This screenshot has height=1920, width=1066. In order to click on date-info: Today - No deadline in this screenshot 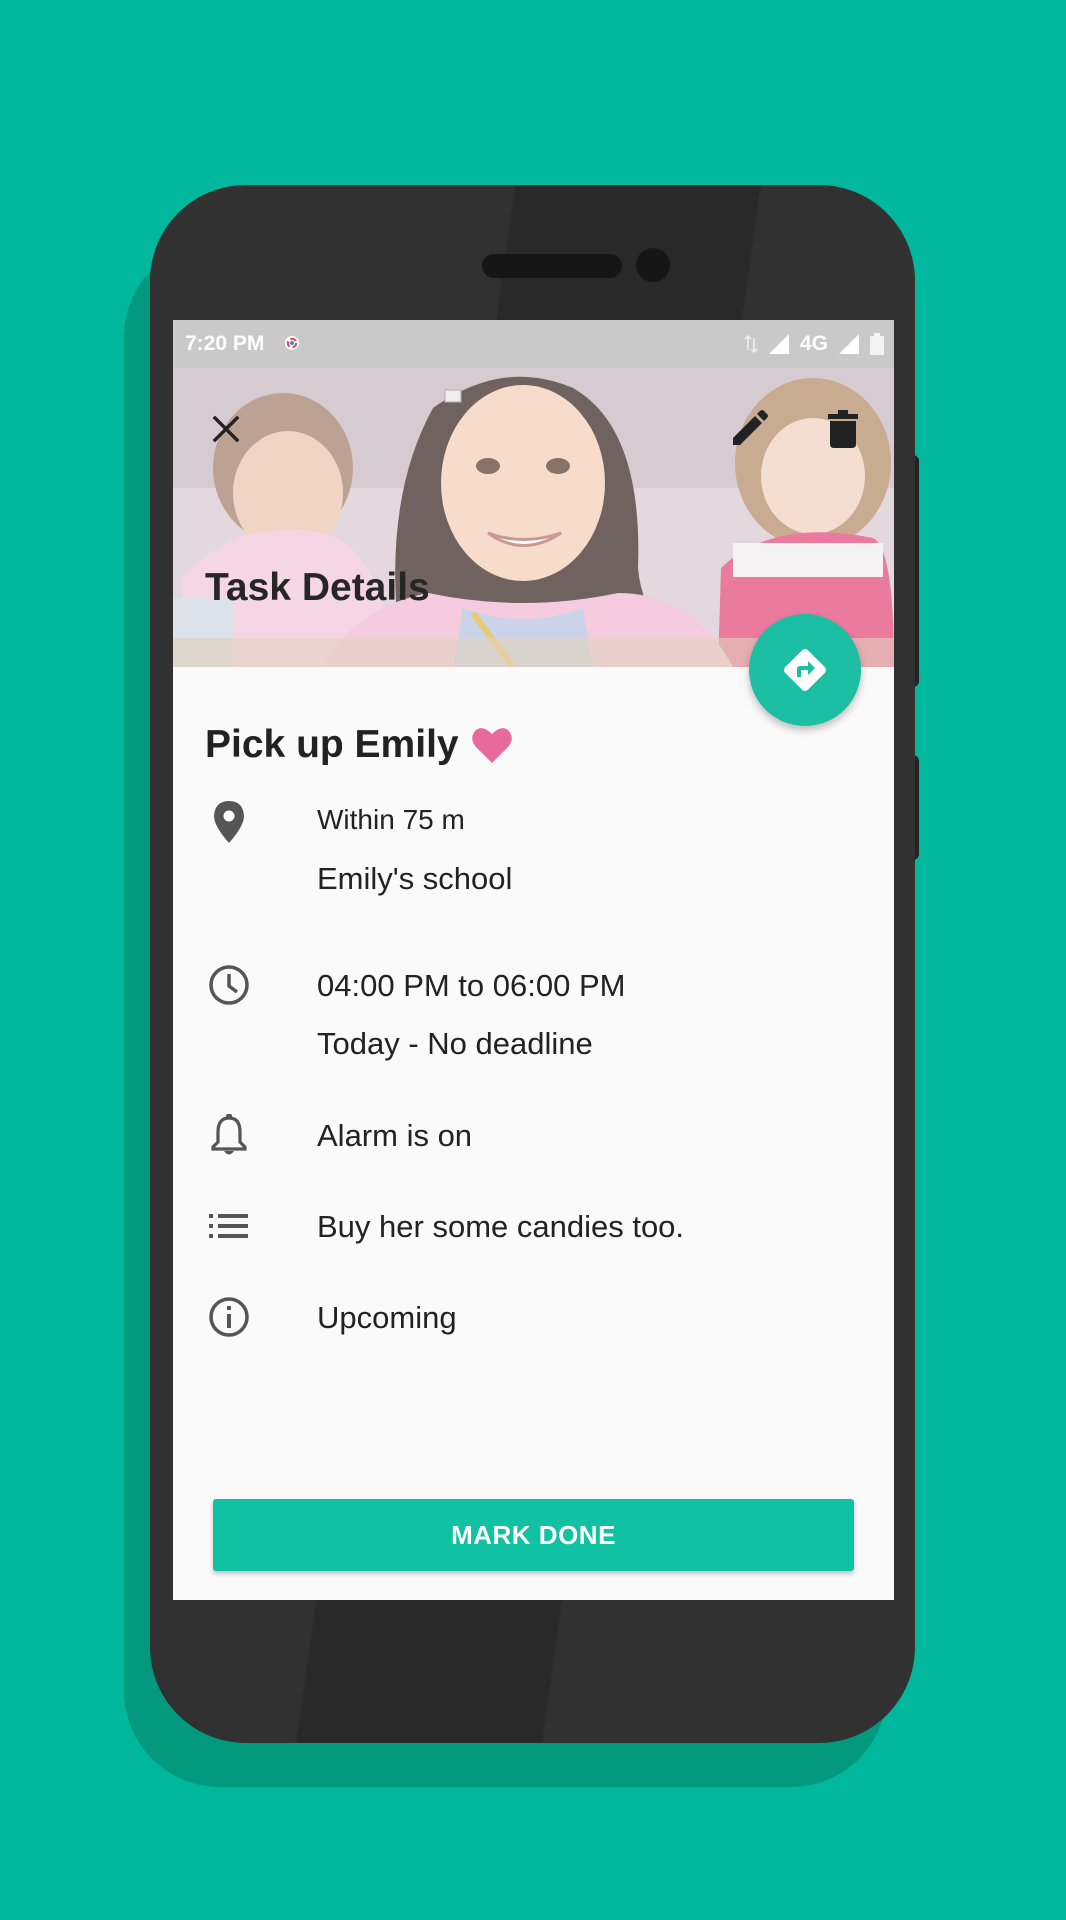, I will do `click(455, 1043)`.